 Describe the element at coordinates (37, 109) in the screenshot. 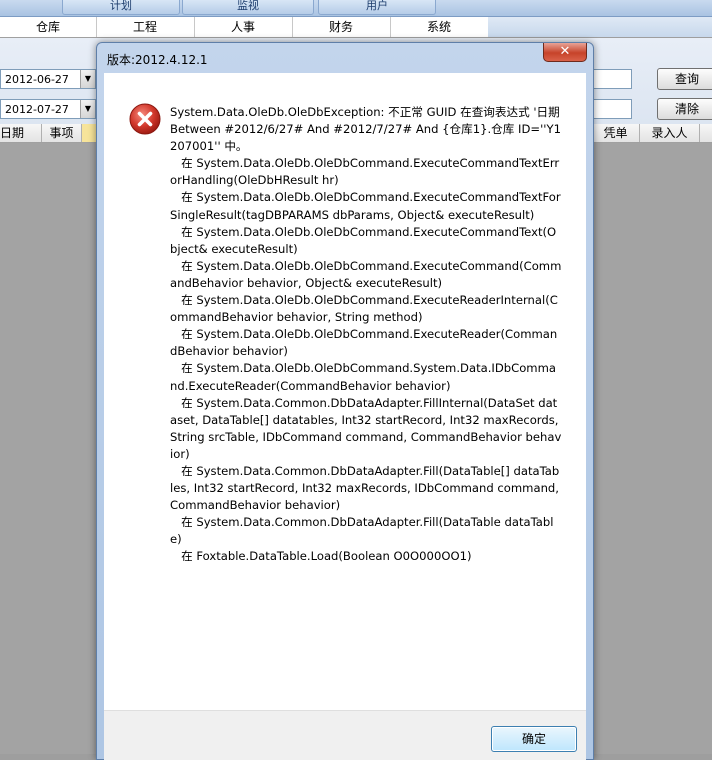

I see `end-date-value: 2012-07-27` at that location.